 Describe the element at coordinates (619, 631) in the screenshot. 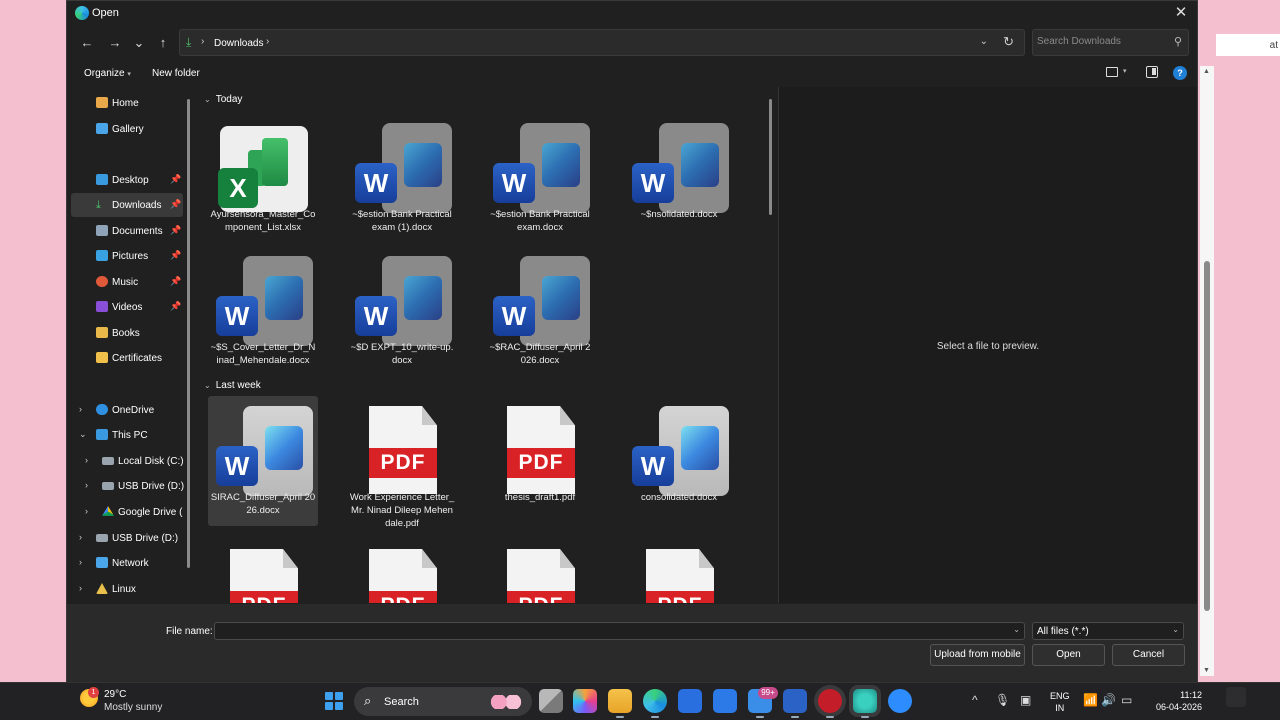

I see `file-name-input: ⌄` at that location.